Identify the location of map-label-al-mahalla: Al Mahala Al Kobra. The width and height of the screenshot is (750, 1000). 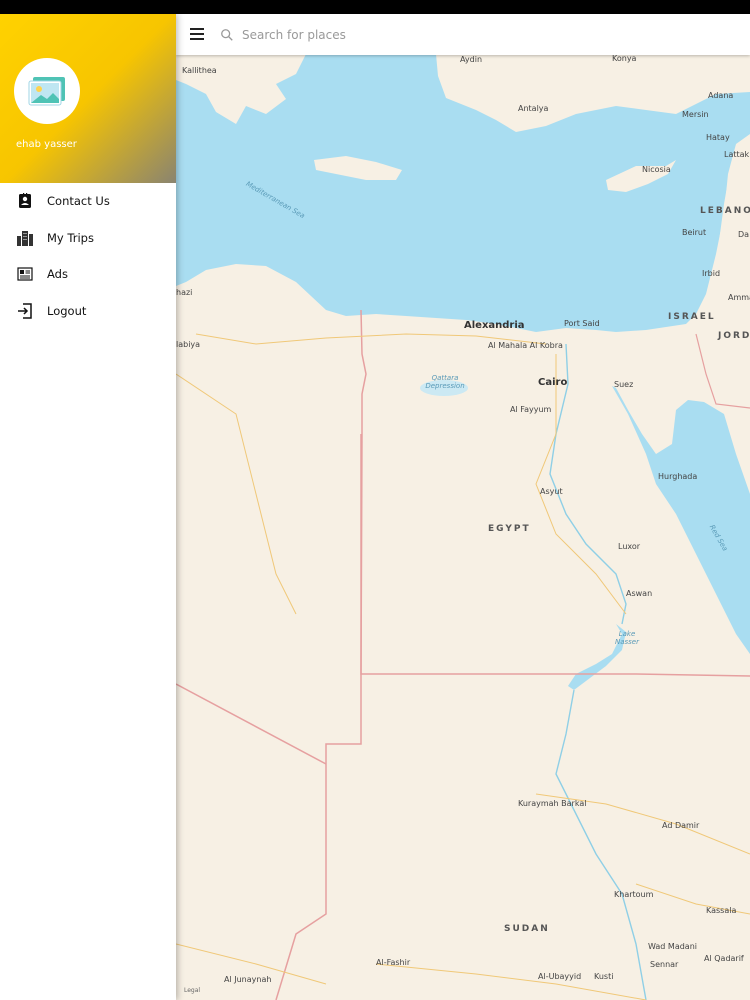
(525, 345).